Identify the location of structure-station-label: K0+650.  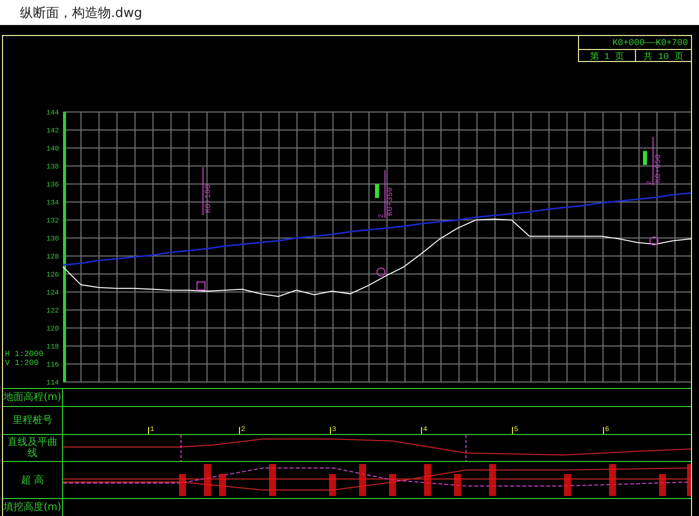
(658, 168).